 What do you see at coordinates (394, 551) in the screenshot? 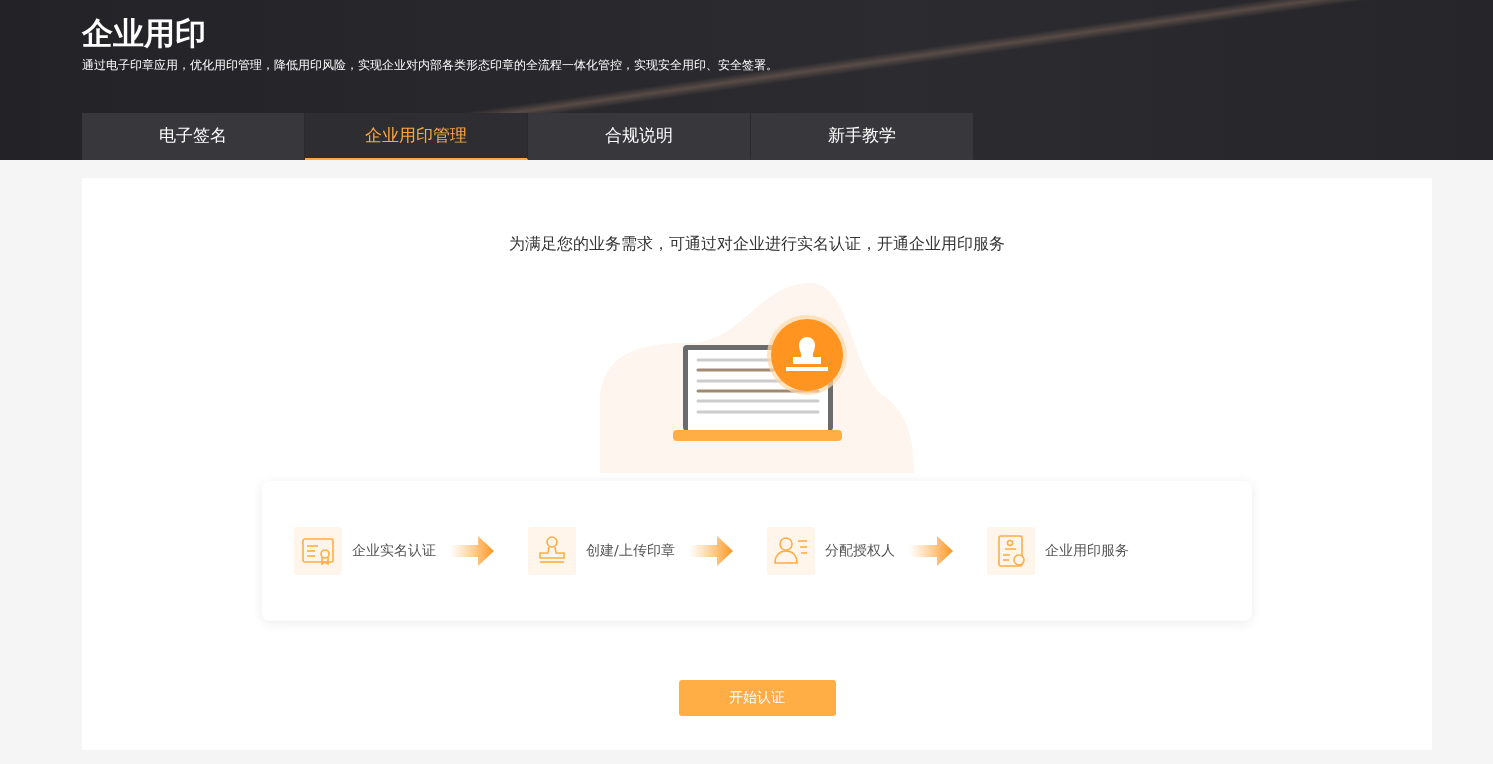
I see `step-label: 企业实名认证` at bounding box center [394, 551].